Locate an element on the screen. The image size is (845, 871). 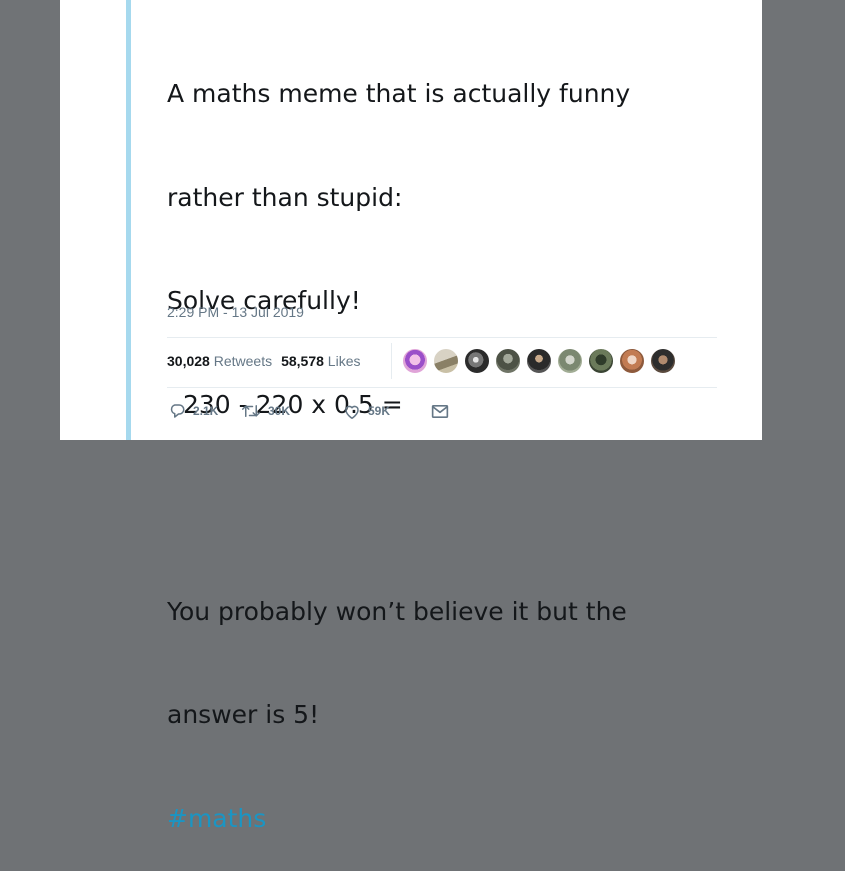
tweet-line: You probably won’t believe it but the is located at coordinates (397, 611).